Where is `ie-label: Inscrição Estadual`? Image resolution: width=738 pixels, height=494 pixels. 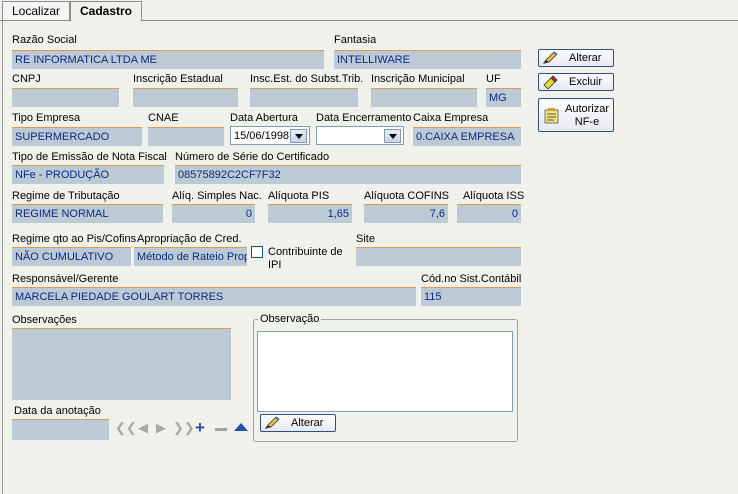 ie-label: Inscrição Estadual is located at coordinates (178, 79).